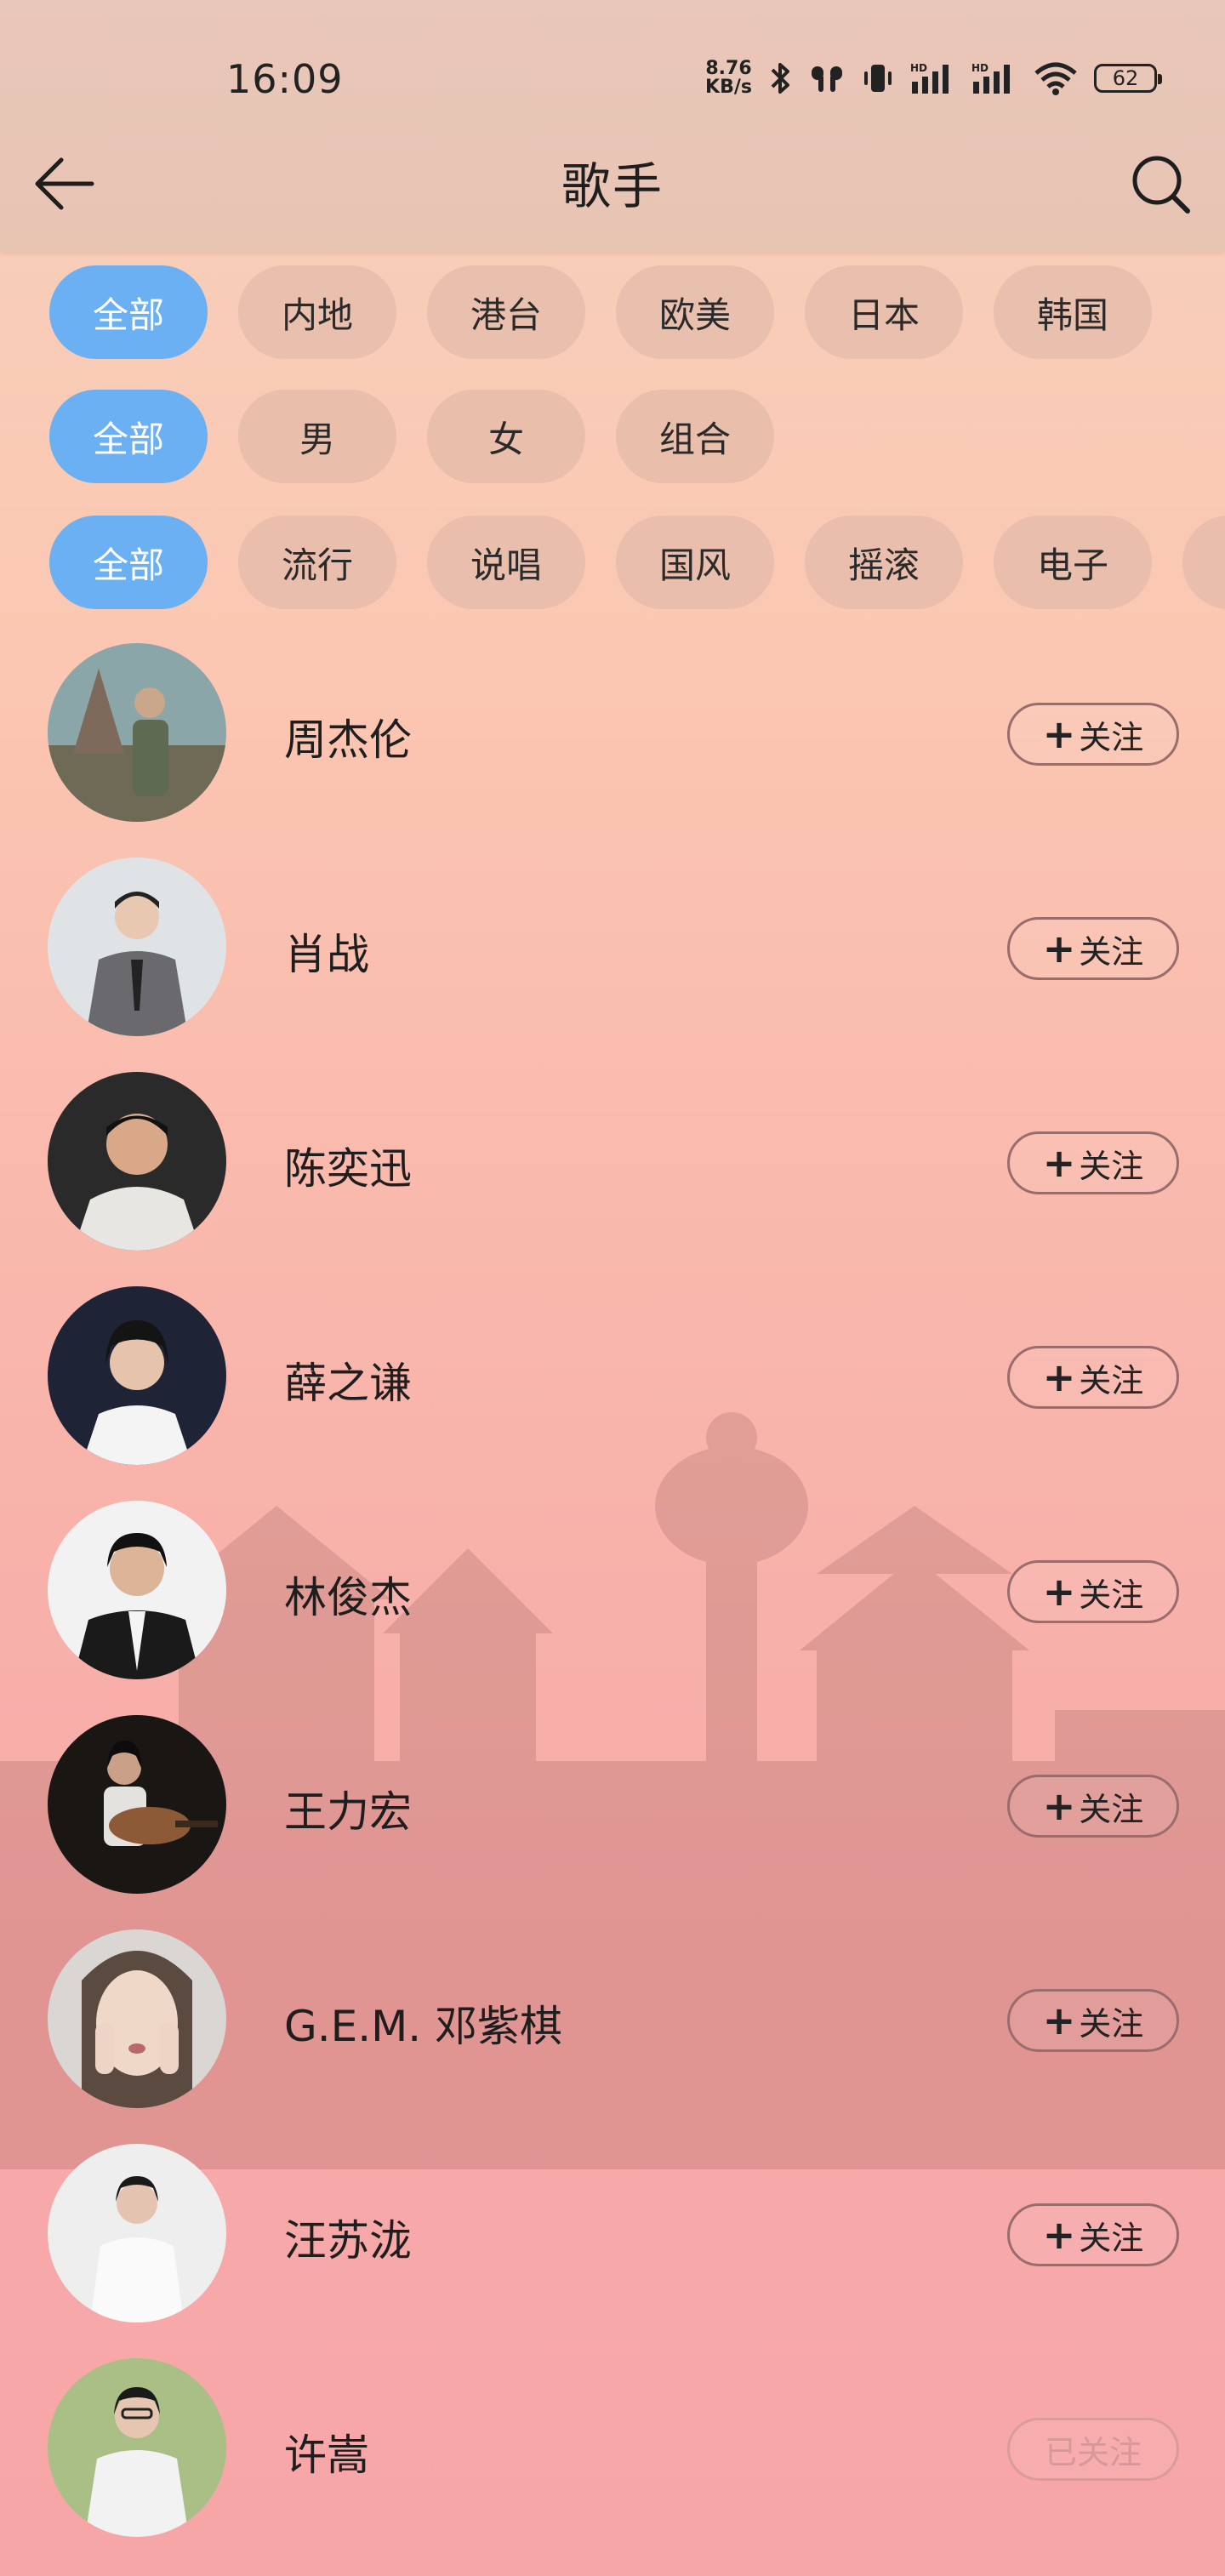 Image resolution: width=1225 pixels, height=2576 pixels. I want to click on status-icons: 8.76 KB/s HD HD 62, so click(934, 79).